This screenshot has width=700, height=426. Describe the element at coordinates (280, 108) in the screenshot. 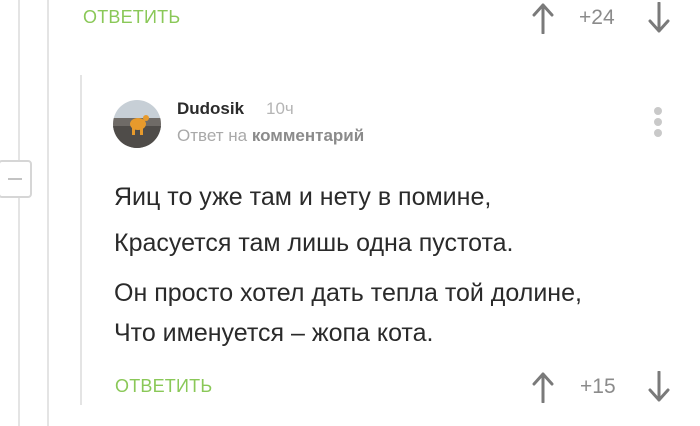

I see `comment-time: 10ч` at that location.